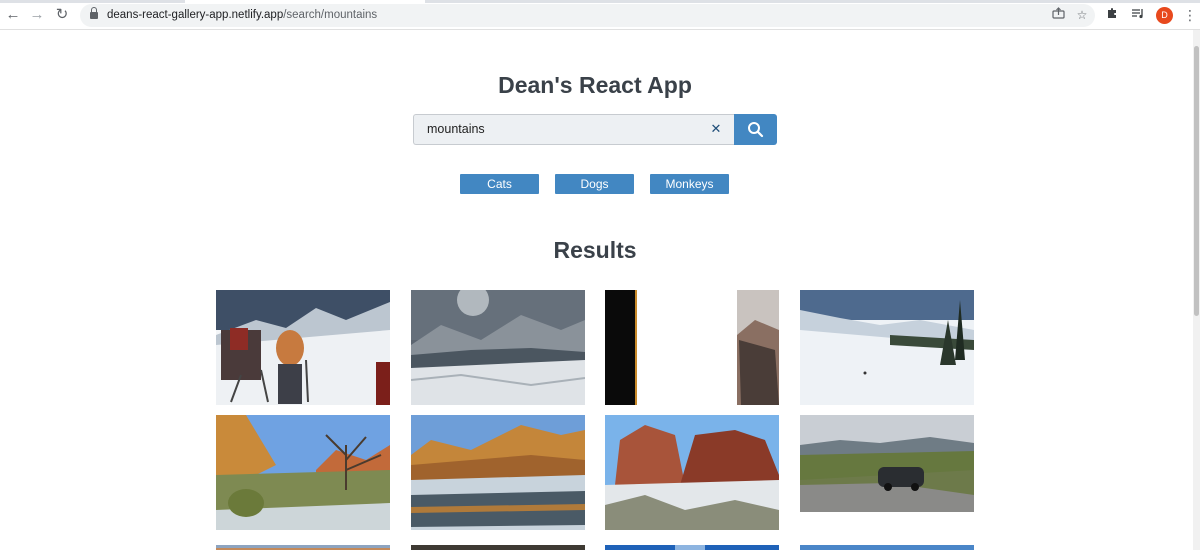 This screenshot has height=550, width=1200. I want to click on search-button, so click(755, 129).